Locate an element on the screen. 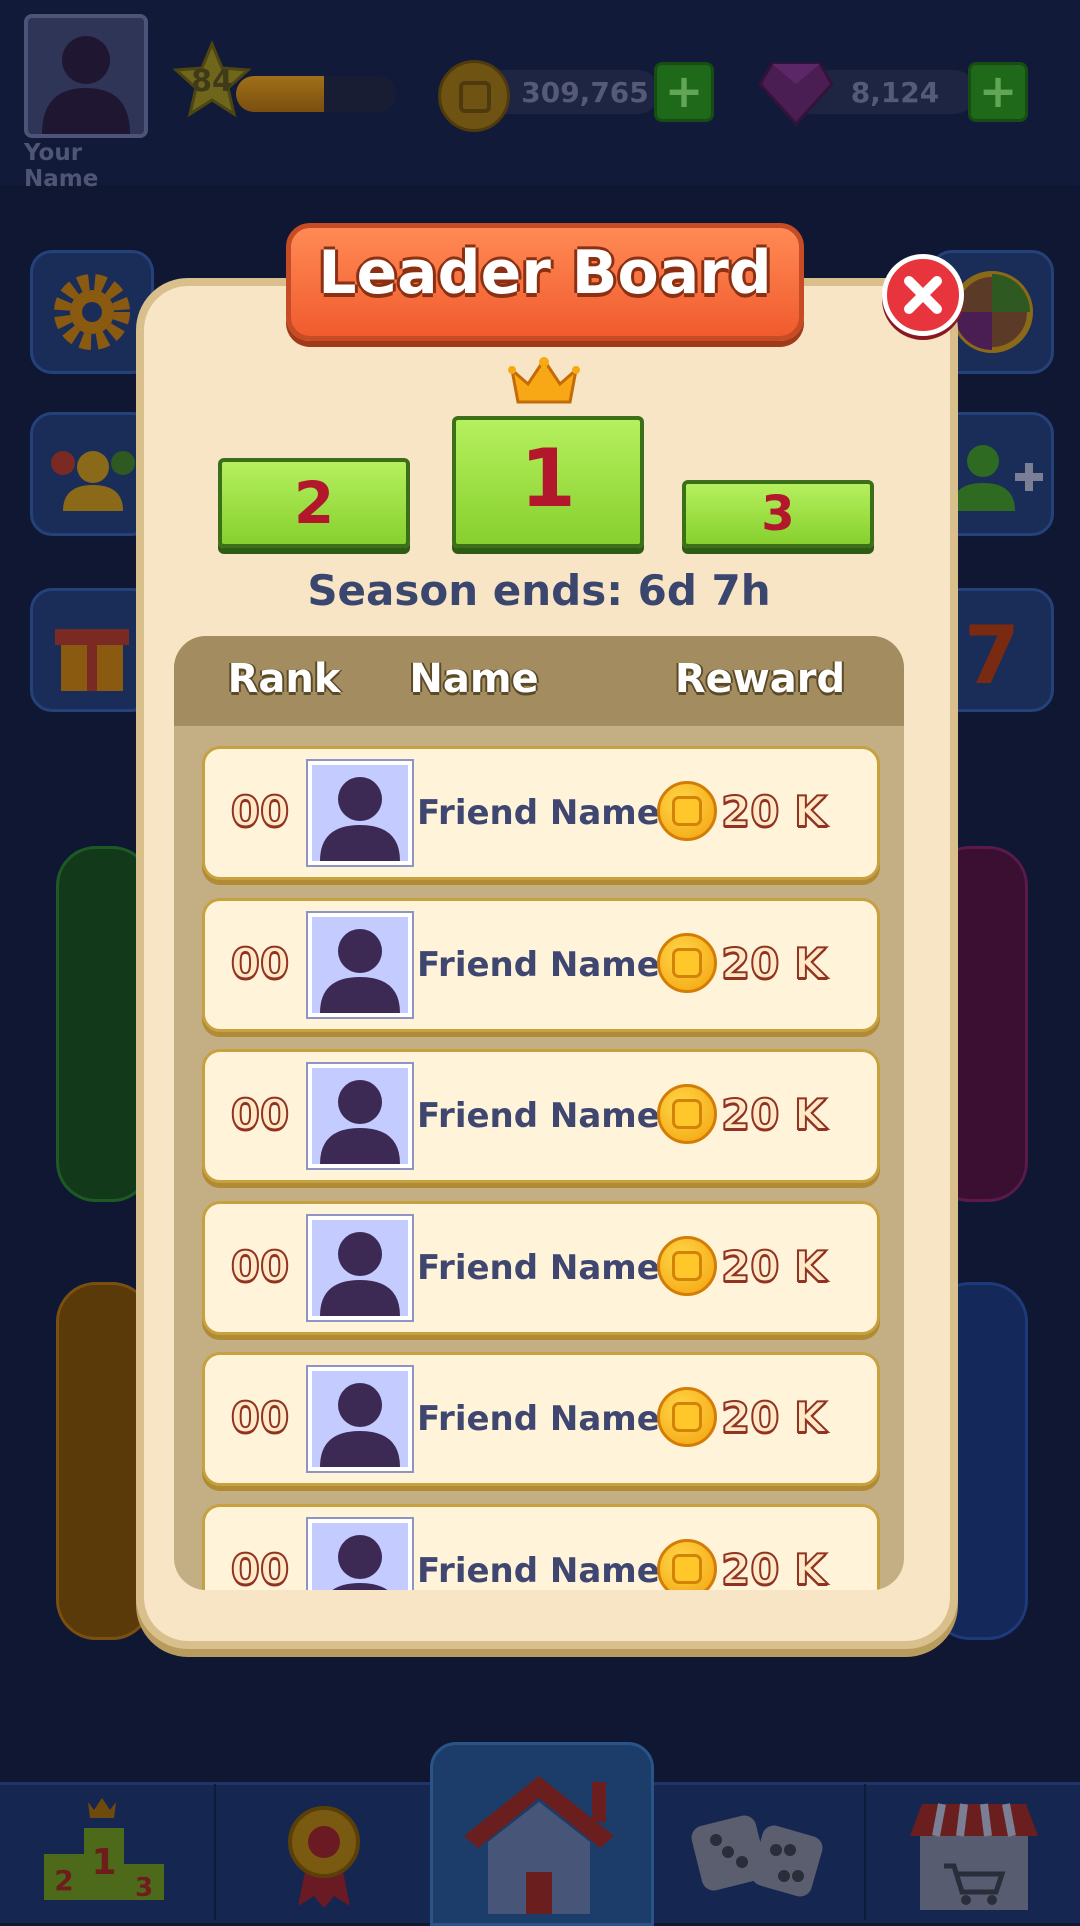 The image size is (1080, 1926). svg-text: 1 is located at coordinates (103, 1862).